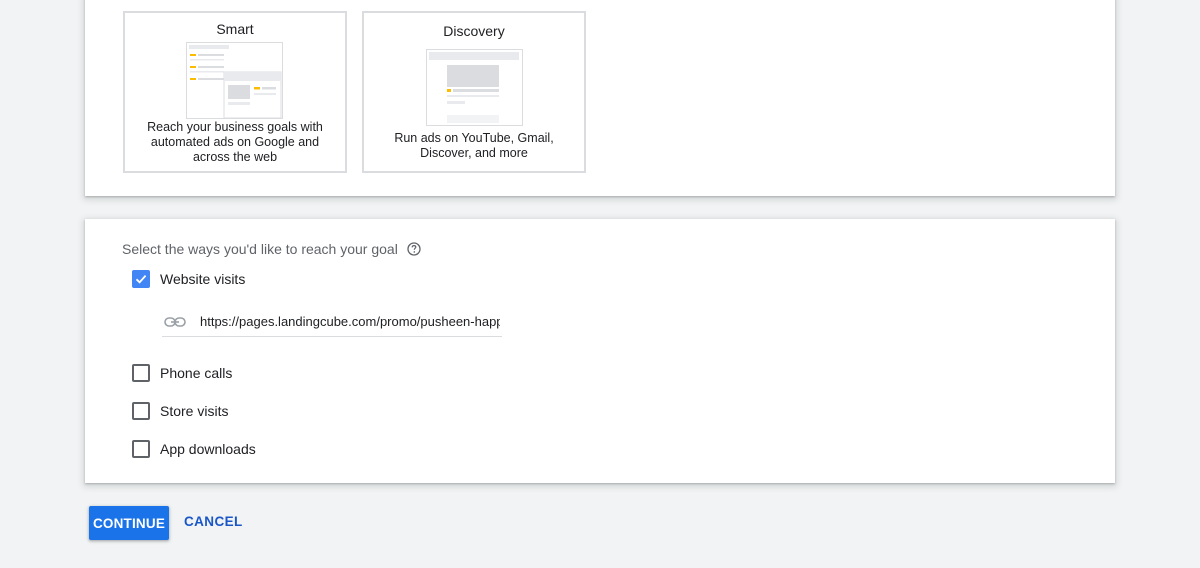 This screenshot has width=1200, height=568. I want to click on card-title: Discovery, so click(474, 31).